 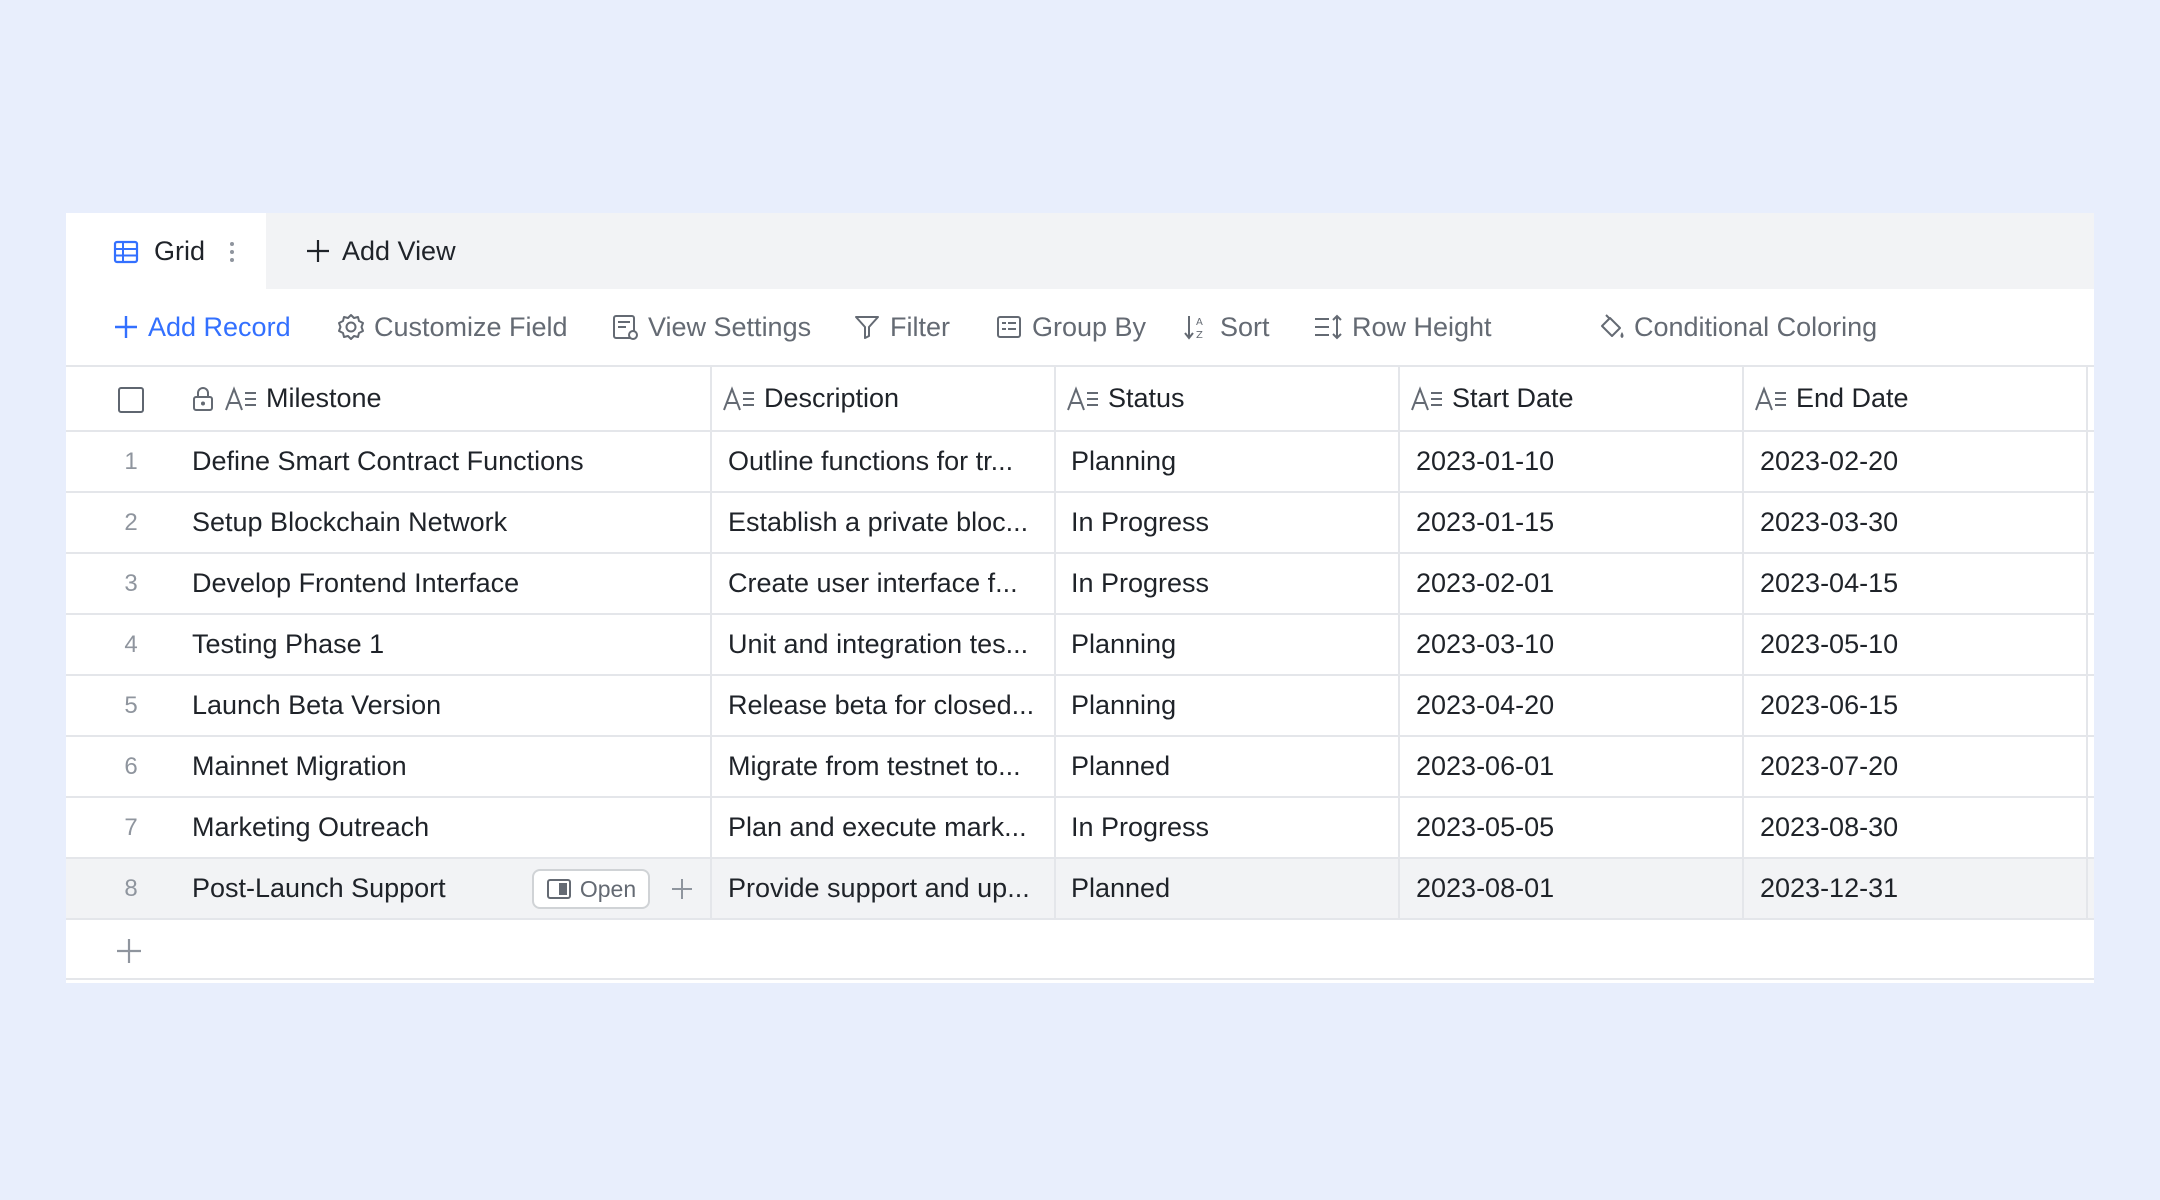 I want to click on add-row-plus-icon, so click(x=129, y=951).